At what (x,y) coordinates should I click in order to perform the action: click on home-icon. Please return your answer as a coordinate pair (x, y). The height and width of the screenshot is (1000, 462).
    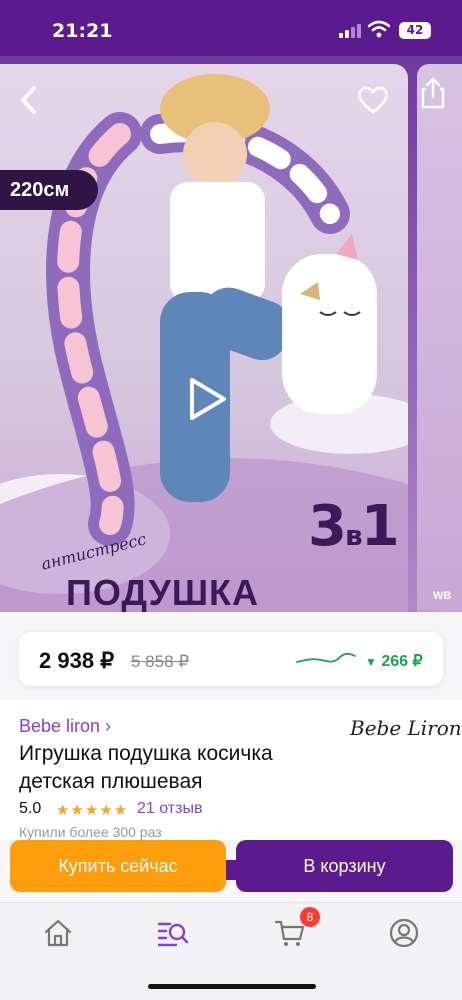
    Looking at the image, I should click on (58, 933).